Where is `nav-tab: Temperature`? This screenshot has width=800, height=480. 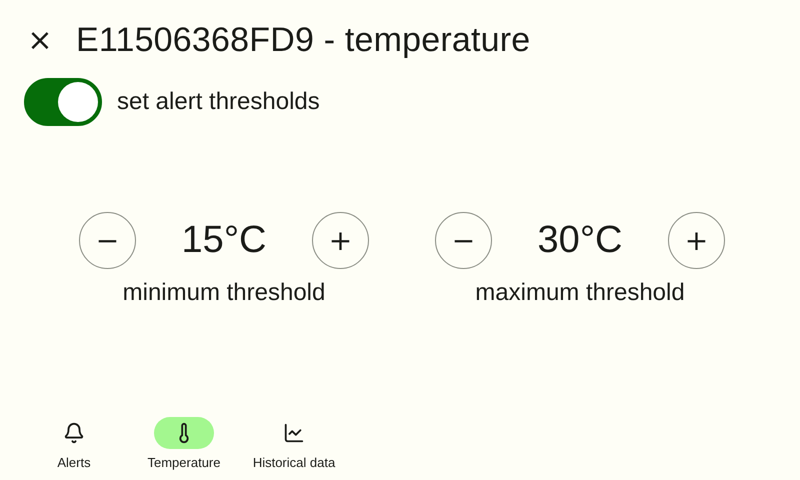
nav-tab: Temperature is located at coordinates (184, 443).